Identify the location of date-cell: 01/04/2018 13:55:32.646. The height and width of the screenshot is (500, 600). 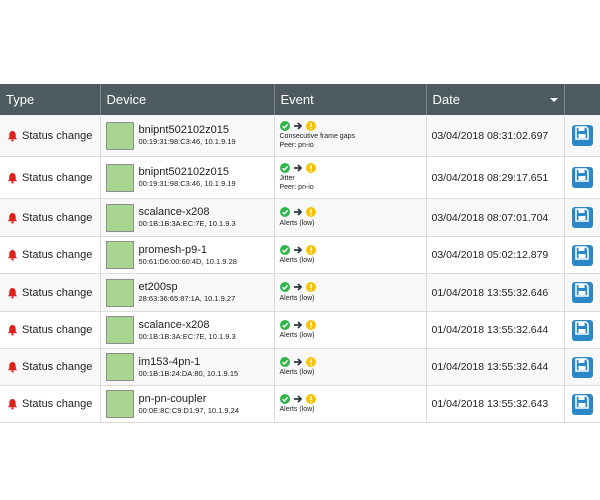
(495, 292).